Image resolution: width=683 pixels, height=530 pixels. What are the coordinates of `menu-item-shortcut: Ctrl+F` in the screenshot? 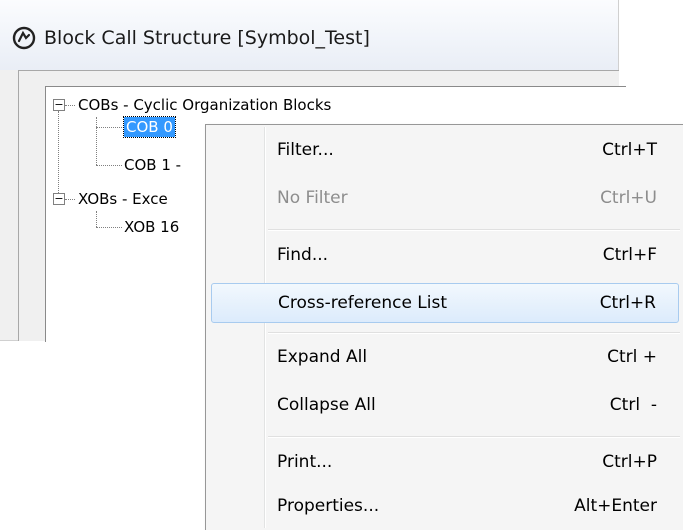 It's located at (629, 255).